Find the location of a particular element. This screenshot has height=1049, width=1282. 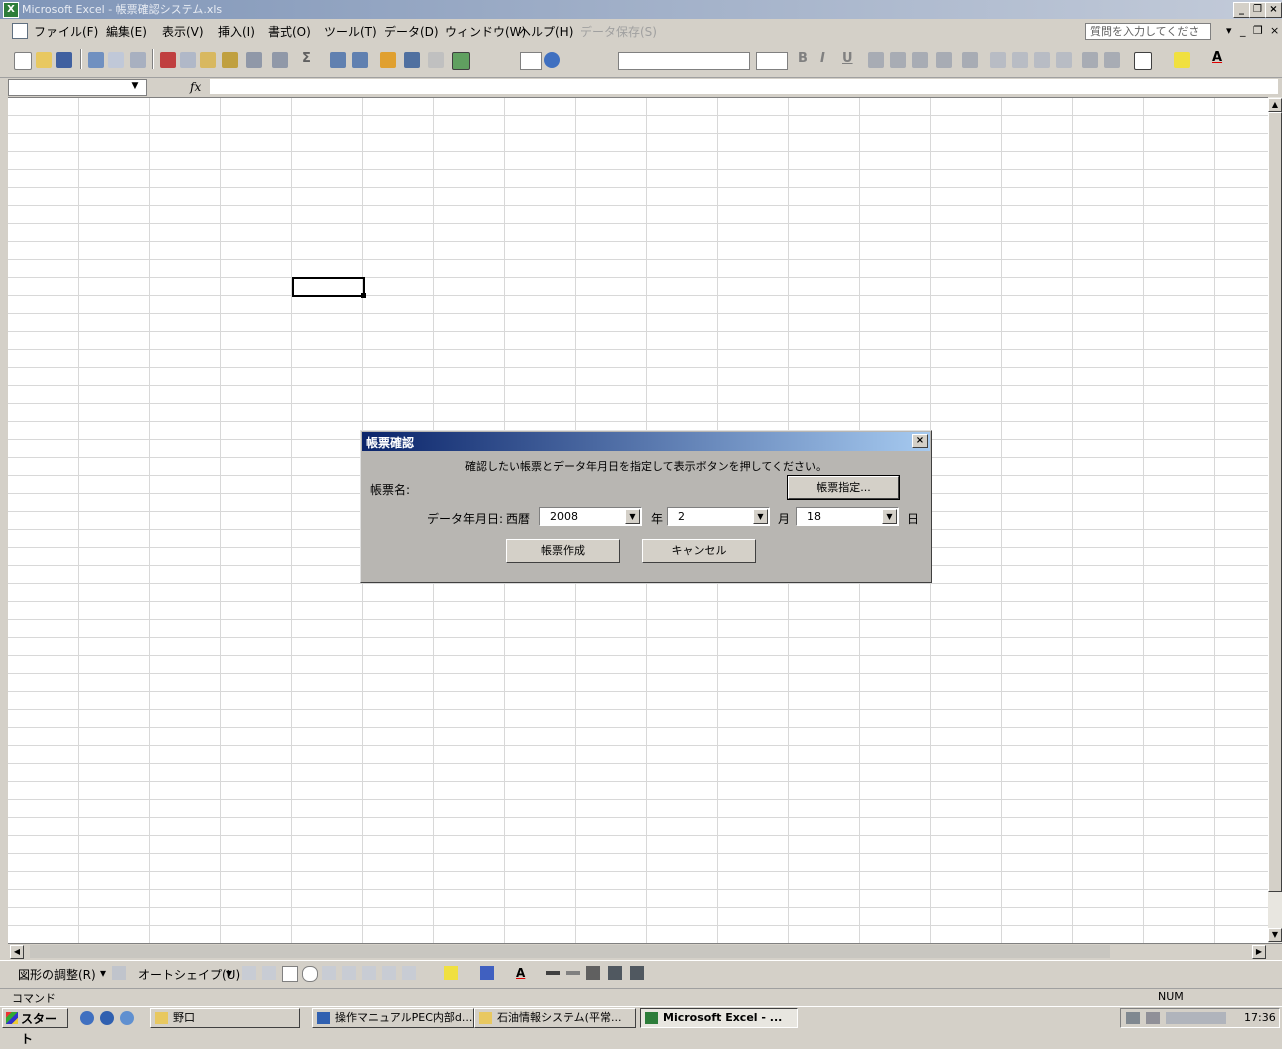

zoom-combo is located at coordinates (531, 61).